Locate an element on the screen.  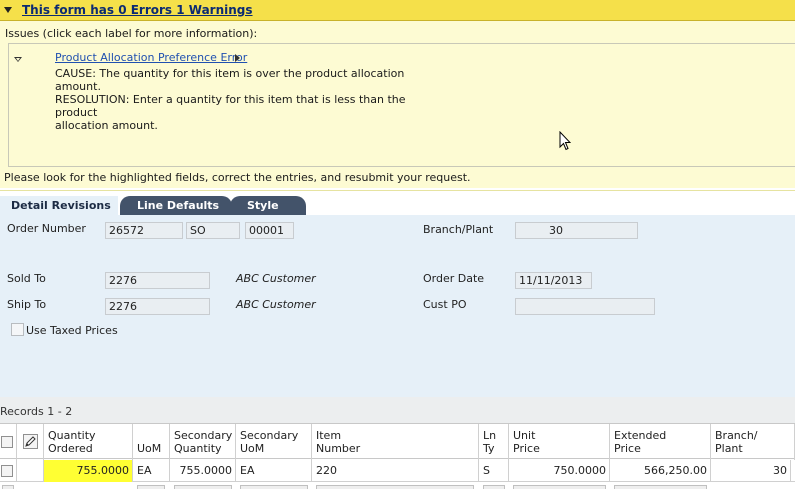
use-taxed-prices-label: Use Taxed Prices is located at coordinates (72, 330).